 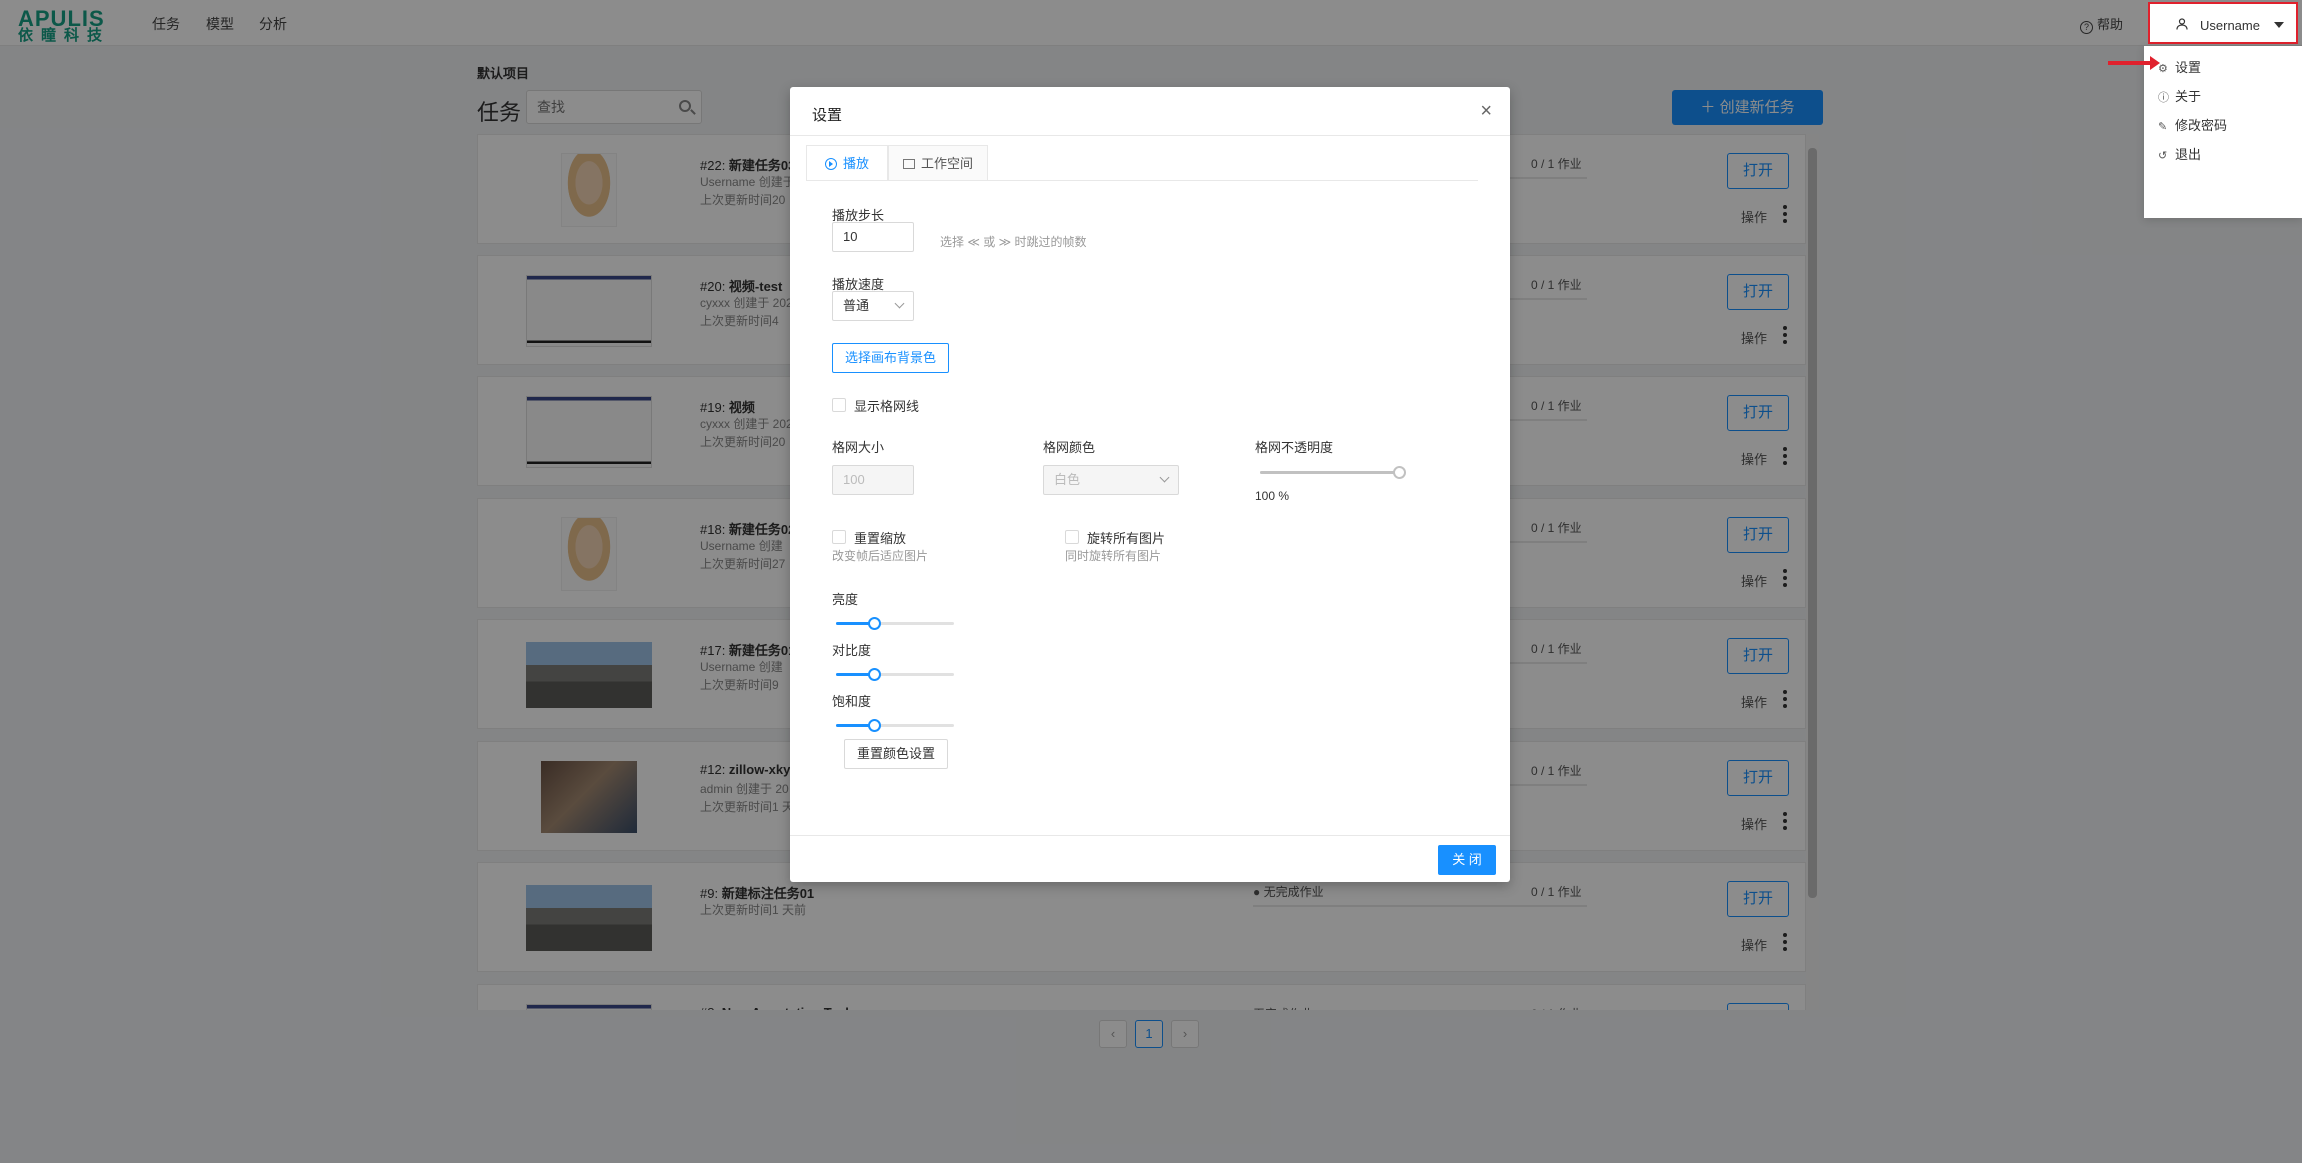 I want to click on modal-header-divider, so click(x=1150, y=135).